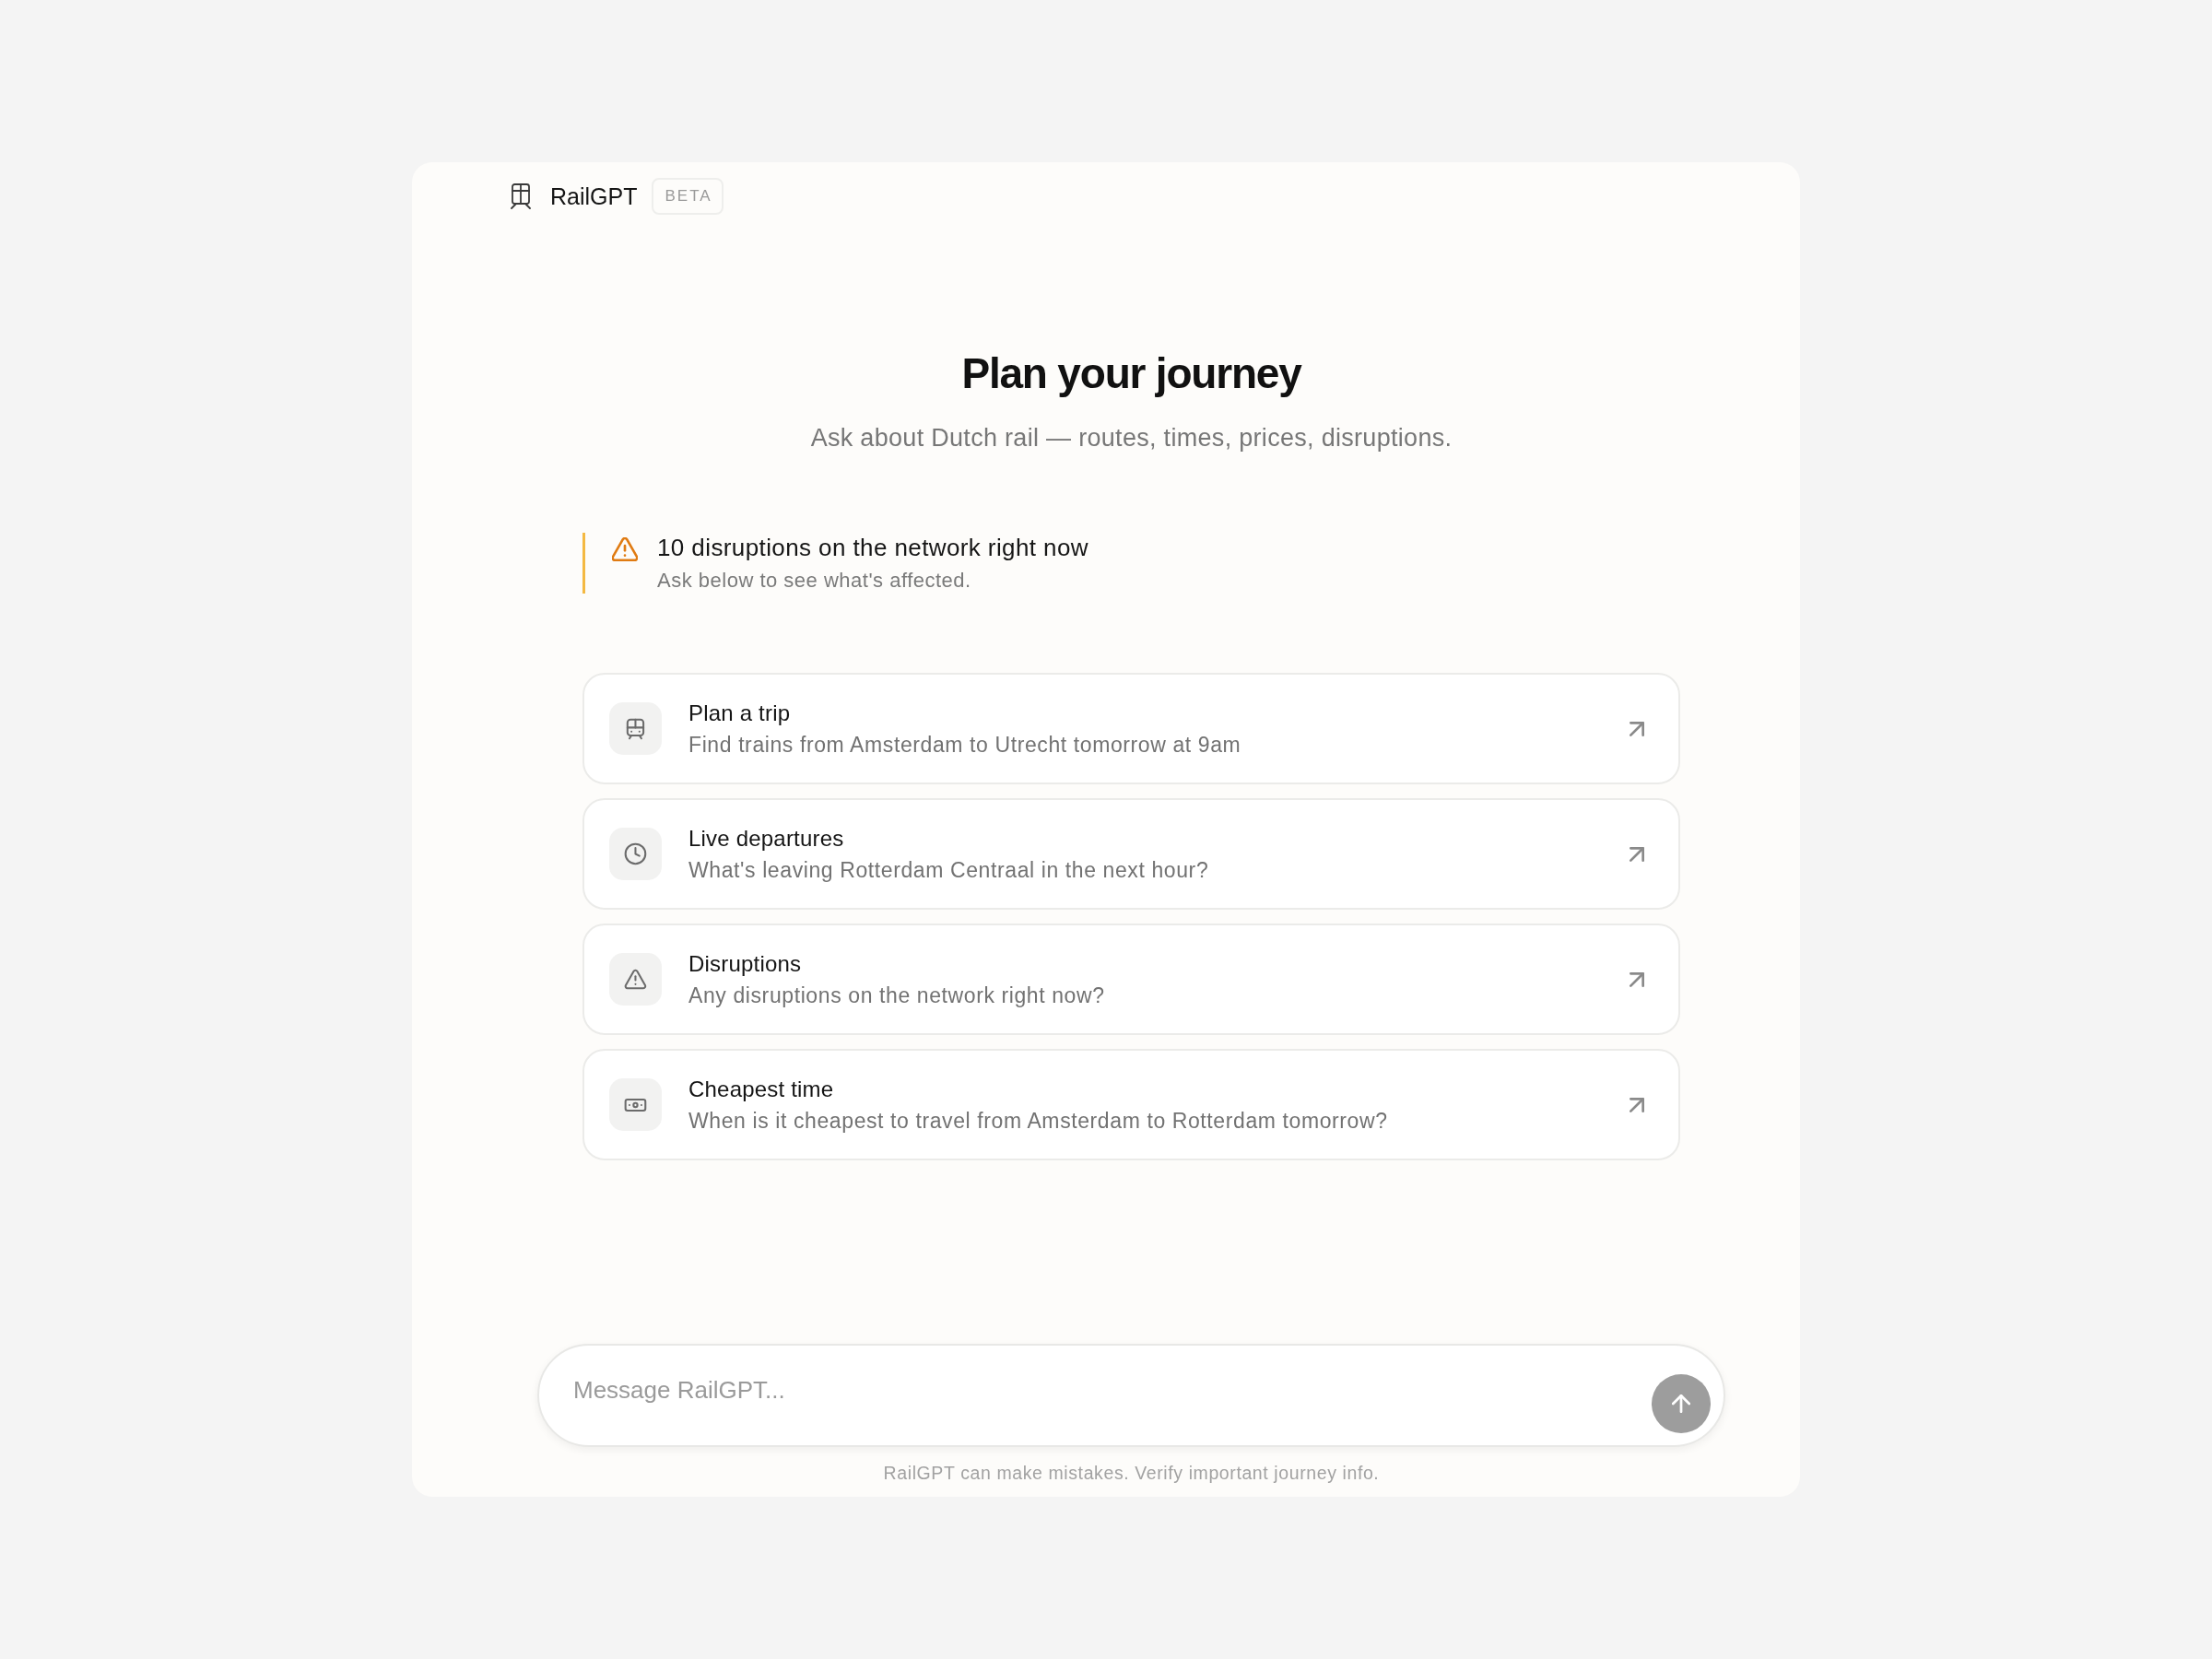  What do you see at coordinates (1131, 979) in the screenshot?
I see `suggestion-card: Disruptions Any disruptions on the network right now?` at bounding box center [1131, 979].